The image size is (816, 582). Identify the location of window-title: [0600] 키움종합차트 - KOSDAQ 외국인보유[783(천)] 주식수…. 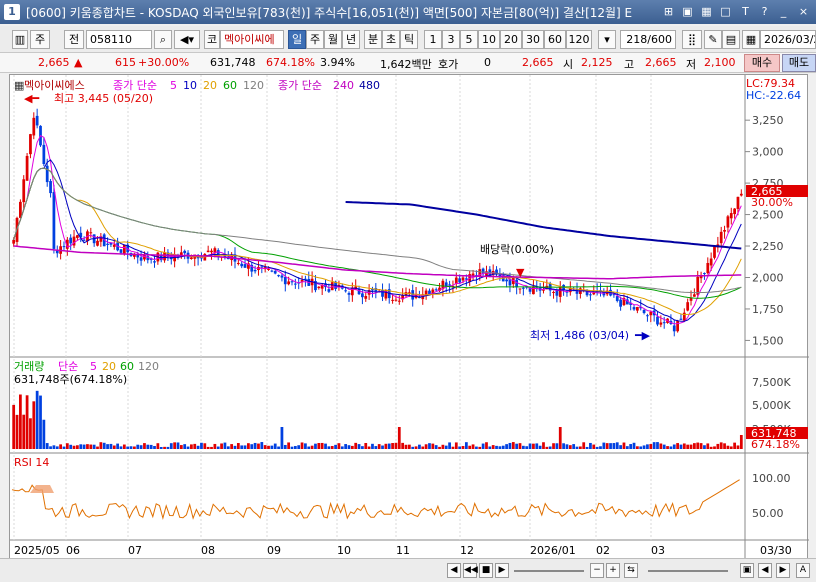
(329, 13).